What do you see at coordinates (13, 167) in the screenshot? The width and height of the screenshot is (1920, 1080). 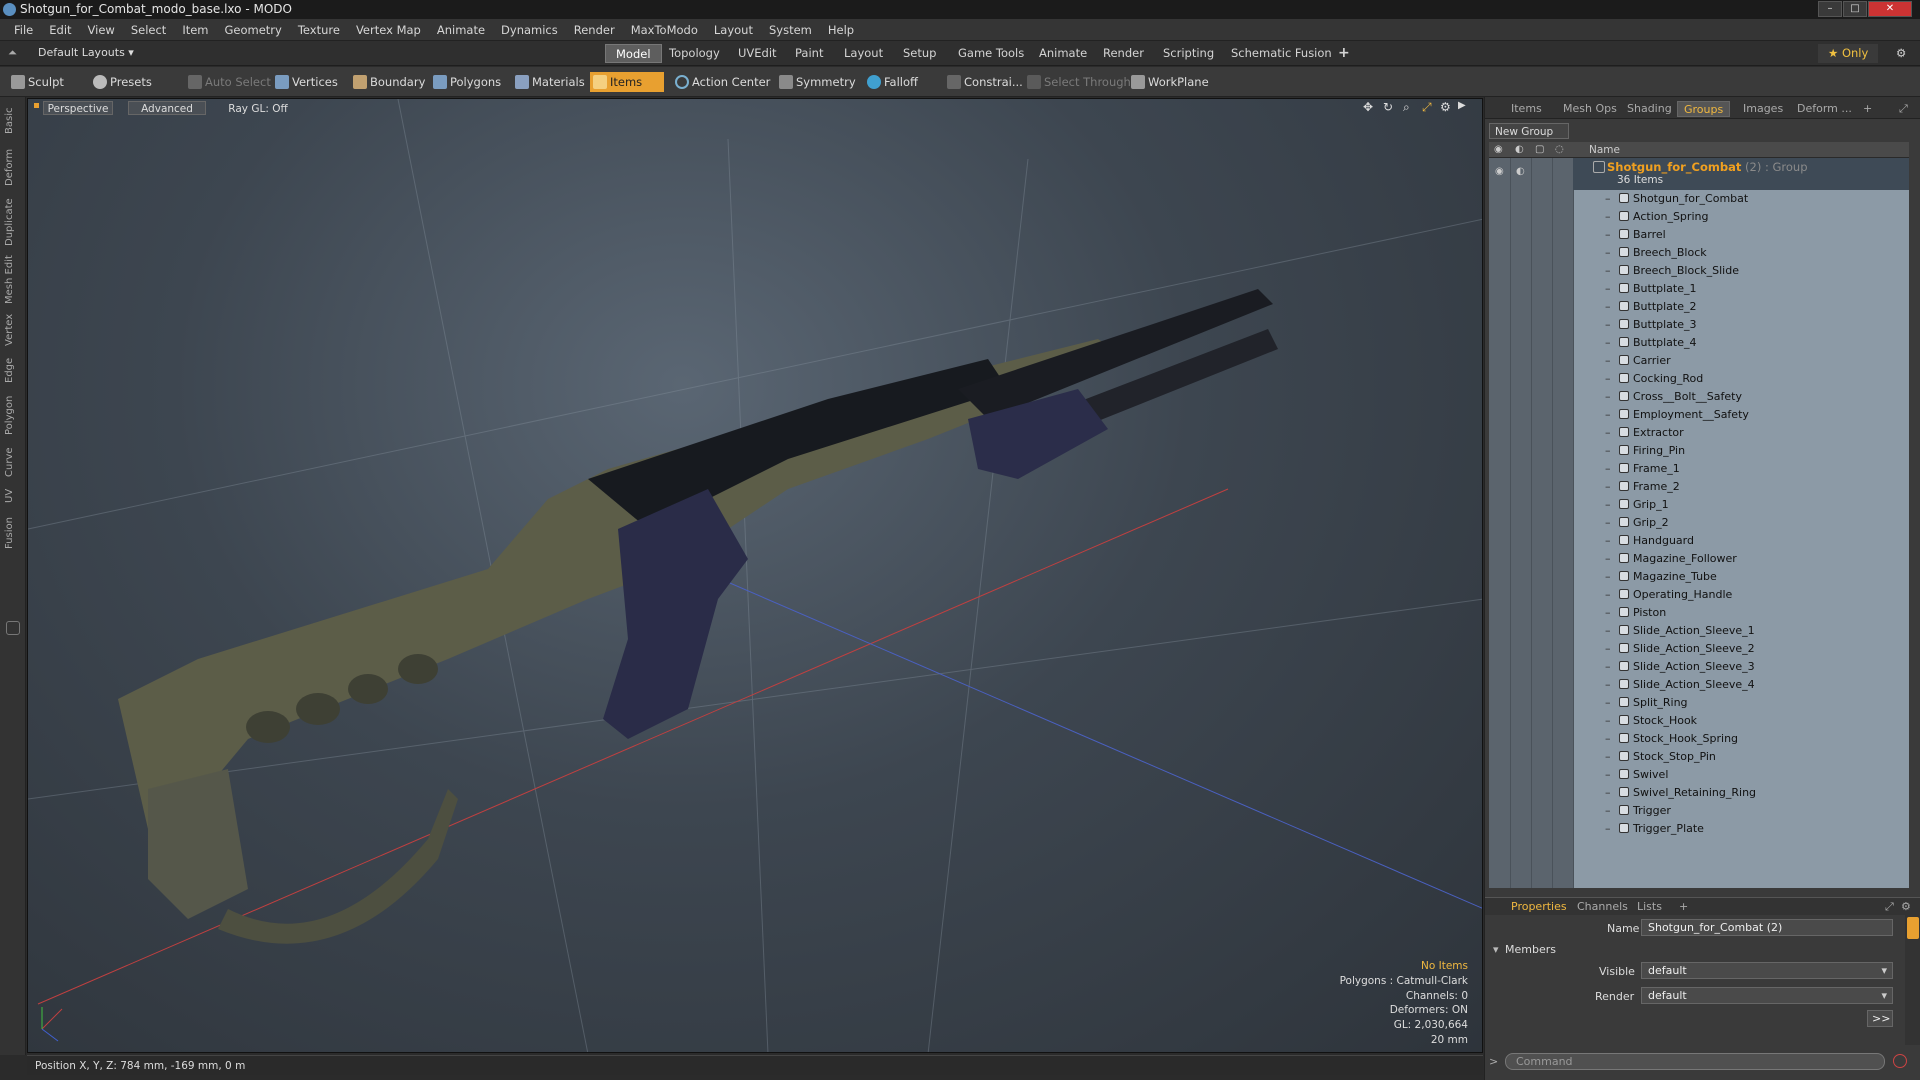 I see `left-tab-deform: Deform` at bounding box center [13, 167].